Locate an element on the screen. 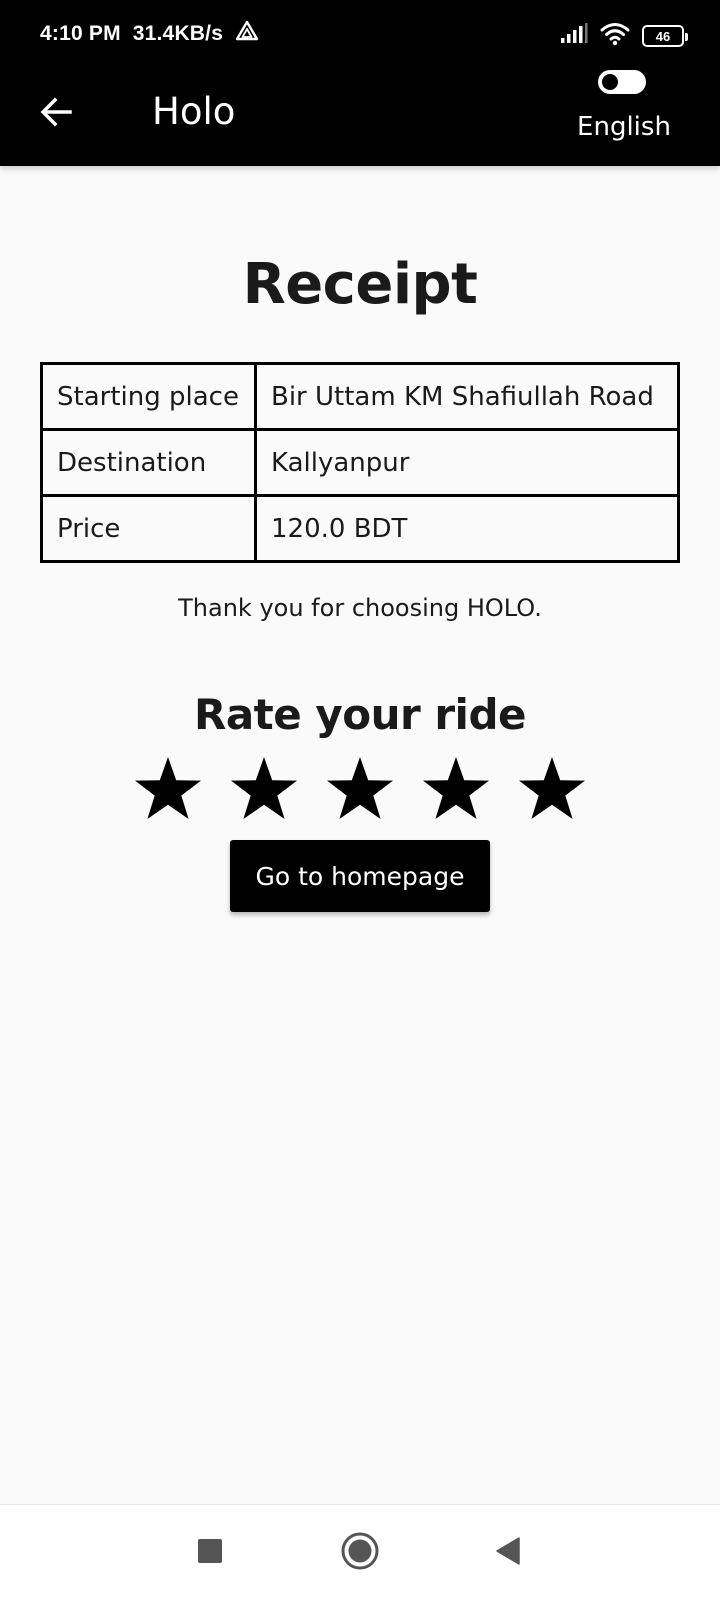  status-bar: 4:10 PM 31.4KB/s 46 is located at coordinates (360, 35).